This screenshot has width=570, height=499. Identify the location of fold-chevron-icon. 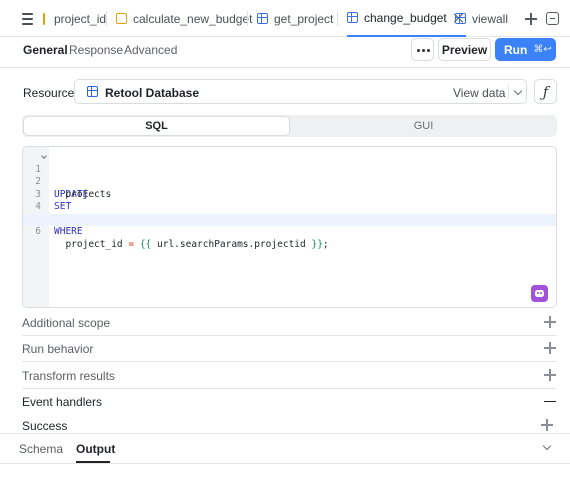
(44, 156).